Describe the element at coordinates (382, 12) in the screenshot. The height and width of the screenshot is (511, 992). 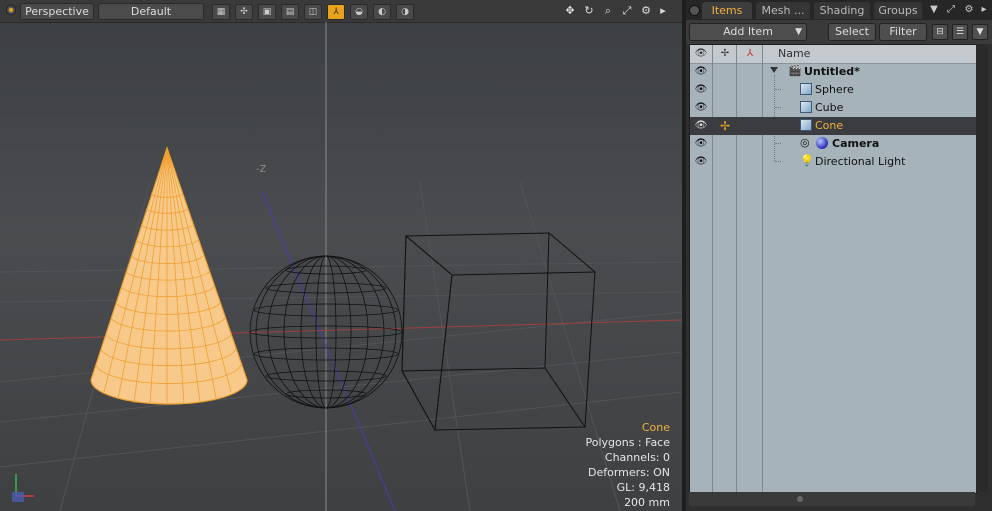
I see `scroll-icon: ◐` at that location.